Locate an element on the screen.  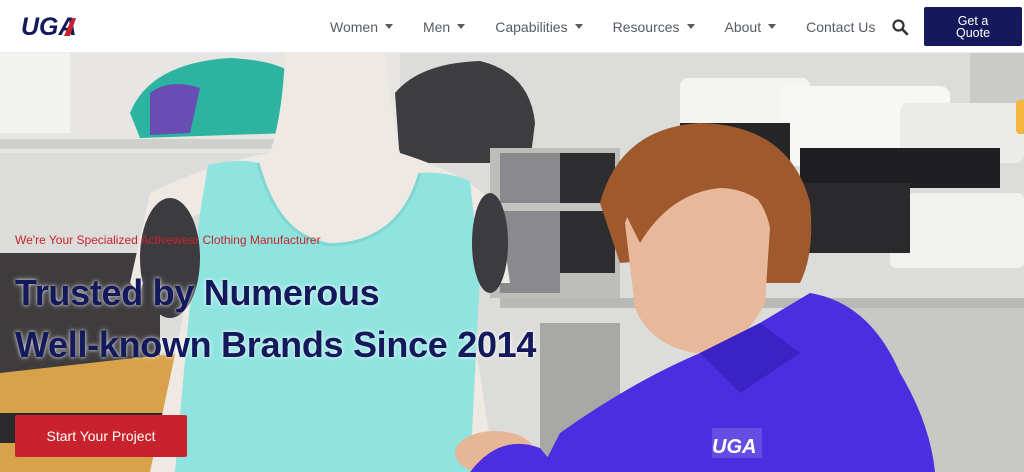
nav-item-resources: Resources is located at coordinates (654, 27).